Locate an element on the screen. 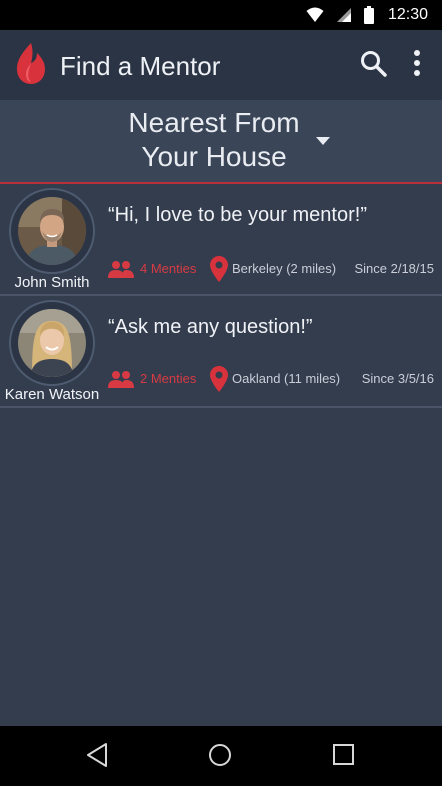 The height and width of the screenshot is (786, 442). filter-label: Nearest From Your House is located at coordinates (214, 140).